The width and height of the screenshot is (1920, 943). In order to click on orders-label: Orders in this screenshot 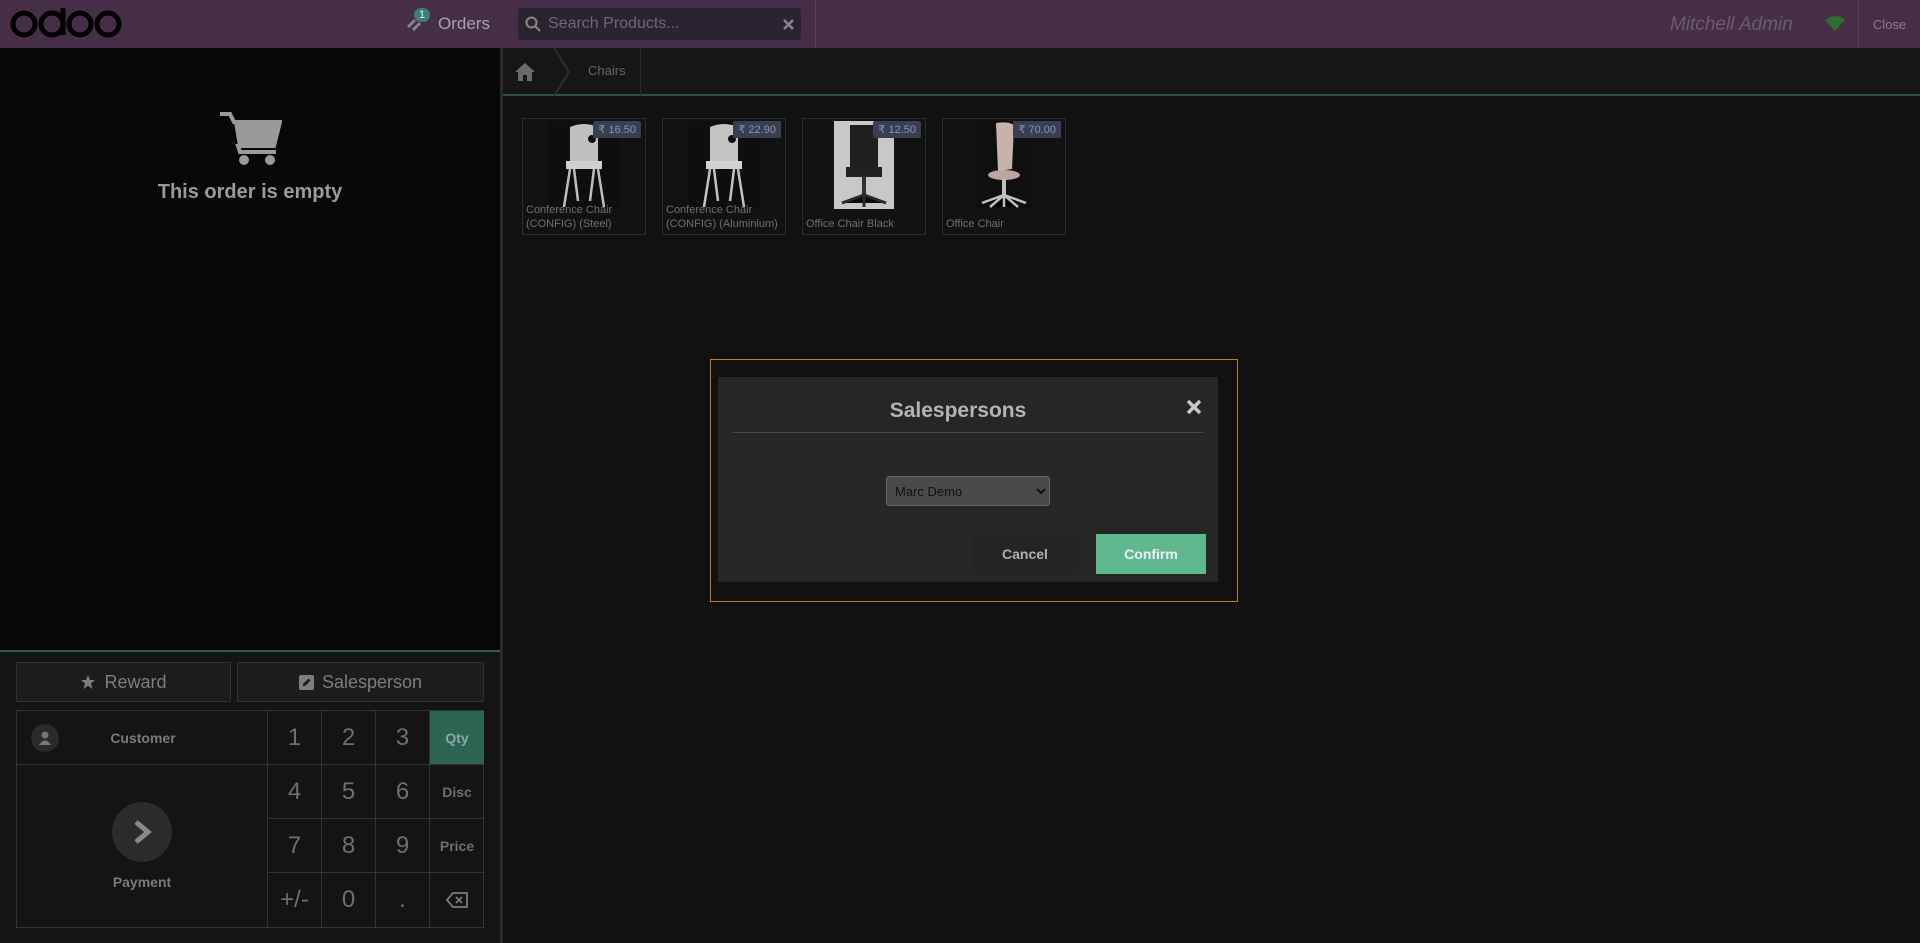, I will do `click(464, 23)`.